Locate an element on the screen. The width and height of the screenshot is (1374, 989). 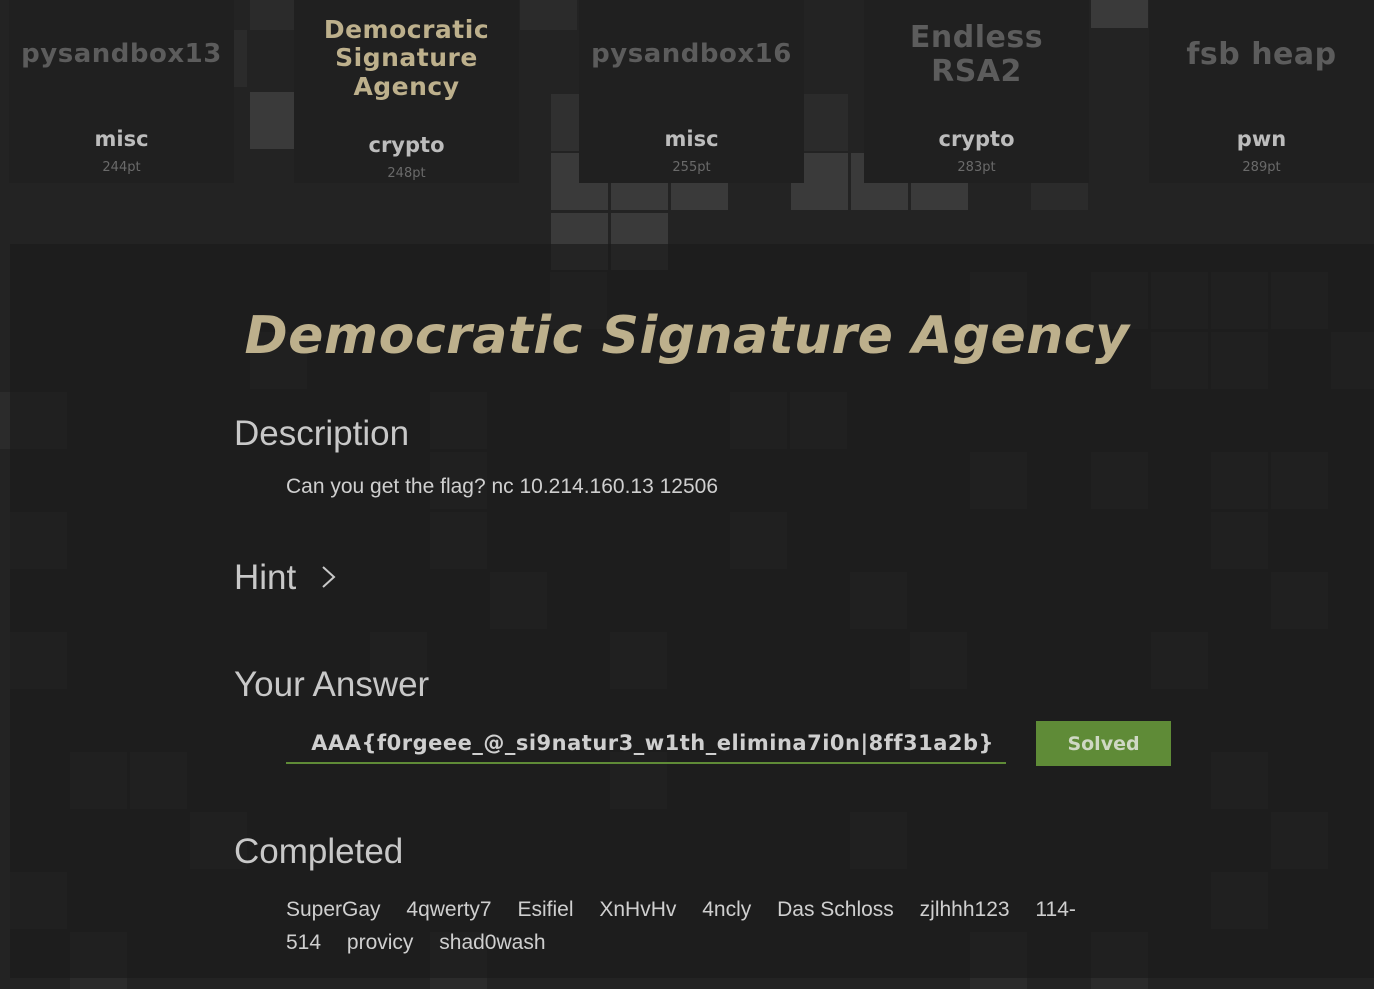
description-heading: Description is located at coordinates (322, 433).